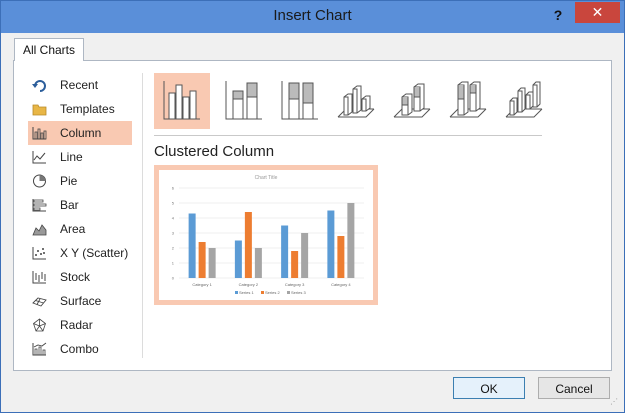 The height and width of the screenshot is (413, 625). I want to click on folder-icon, so click(39, 110).